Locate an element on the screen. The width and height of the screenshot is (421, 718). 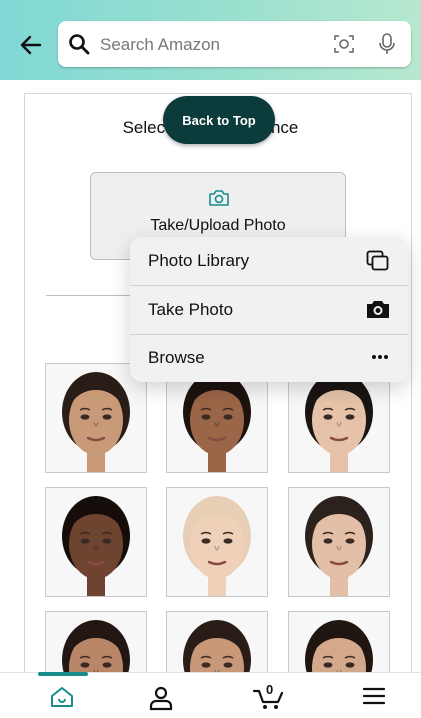
microphone-icon is located at coordinates (387, 46).